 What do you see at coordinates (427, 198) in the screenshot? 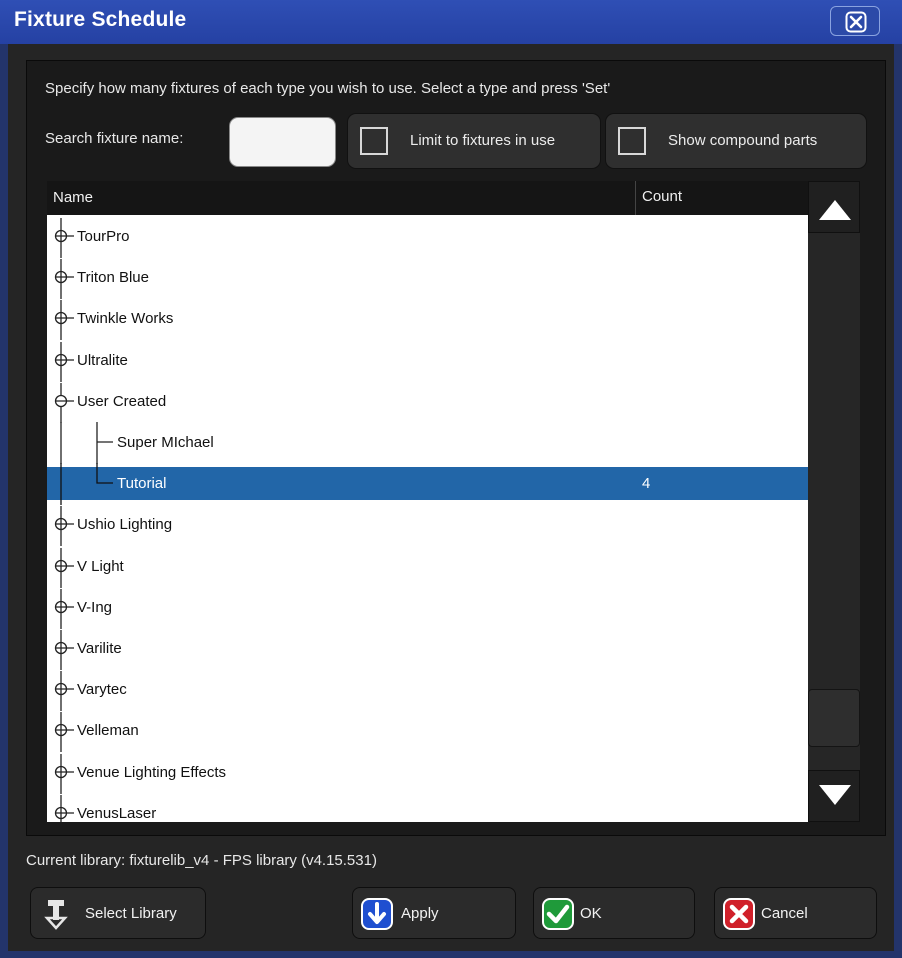
I see `tree-header: Name Count` at bounding box center [427, 198].